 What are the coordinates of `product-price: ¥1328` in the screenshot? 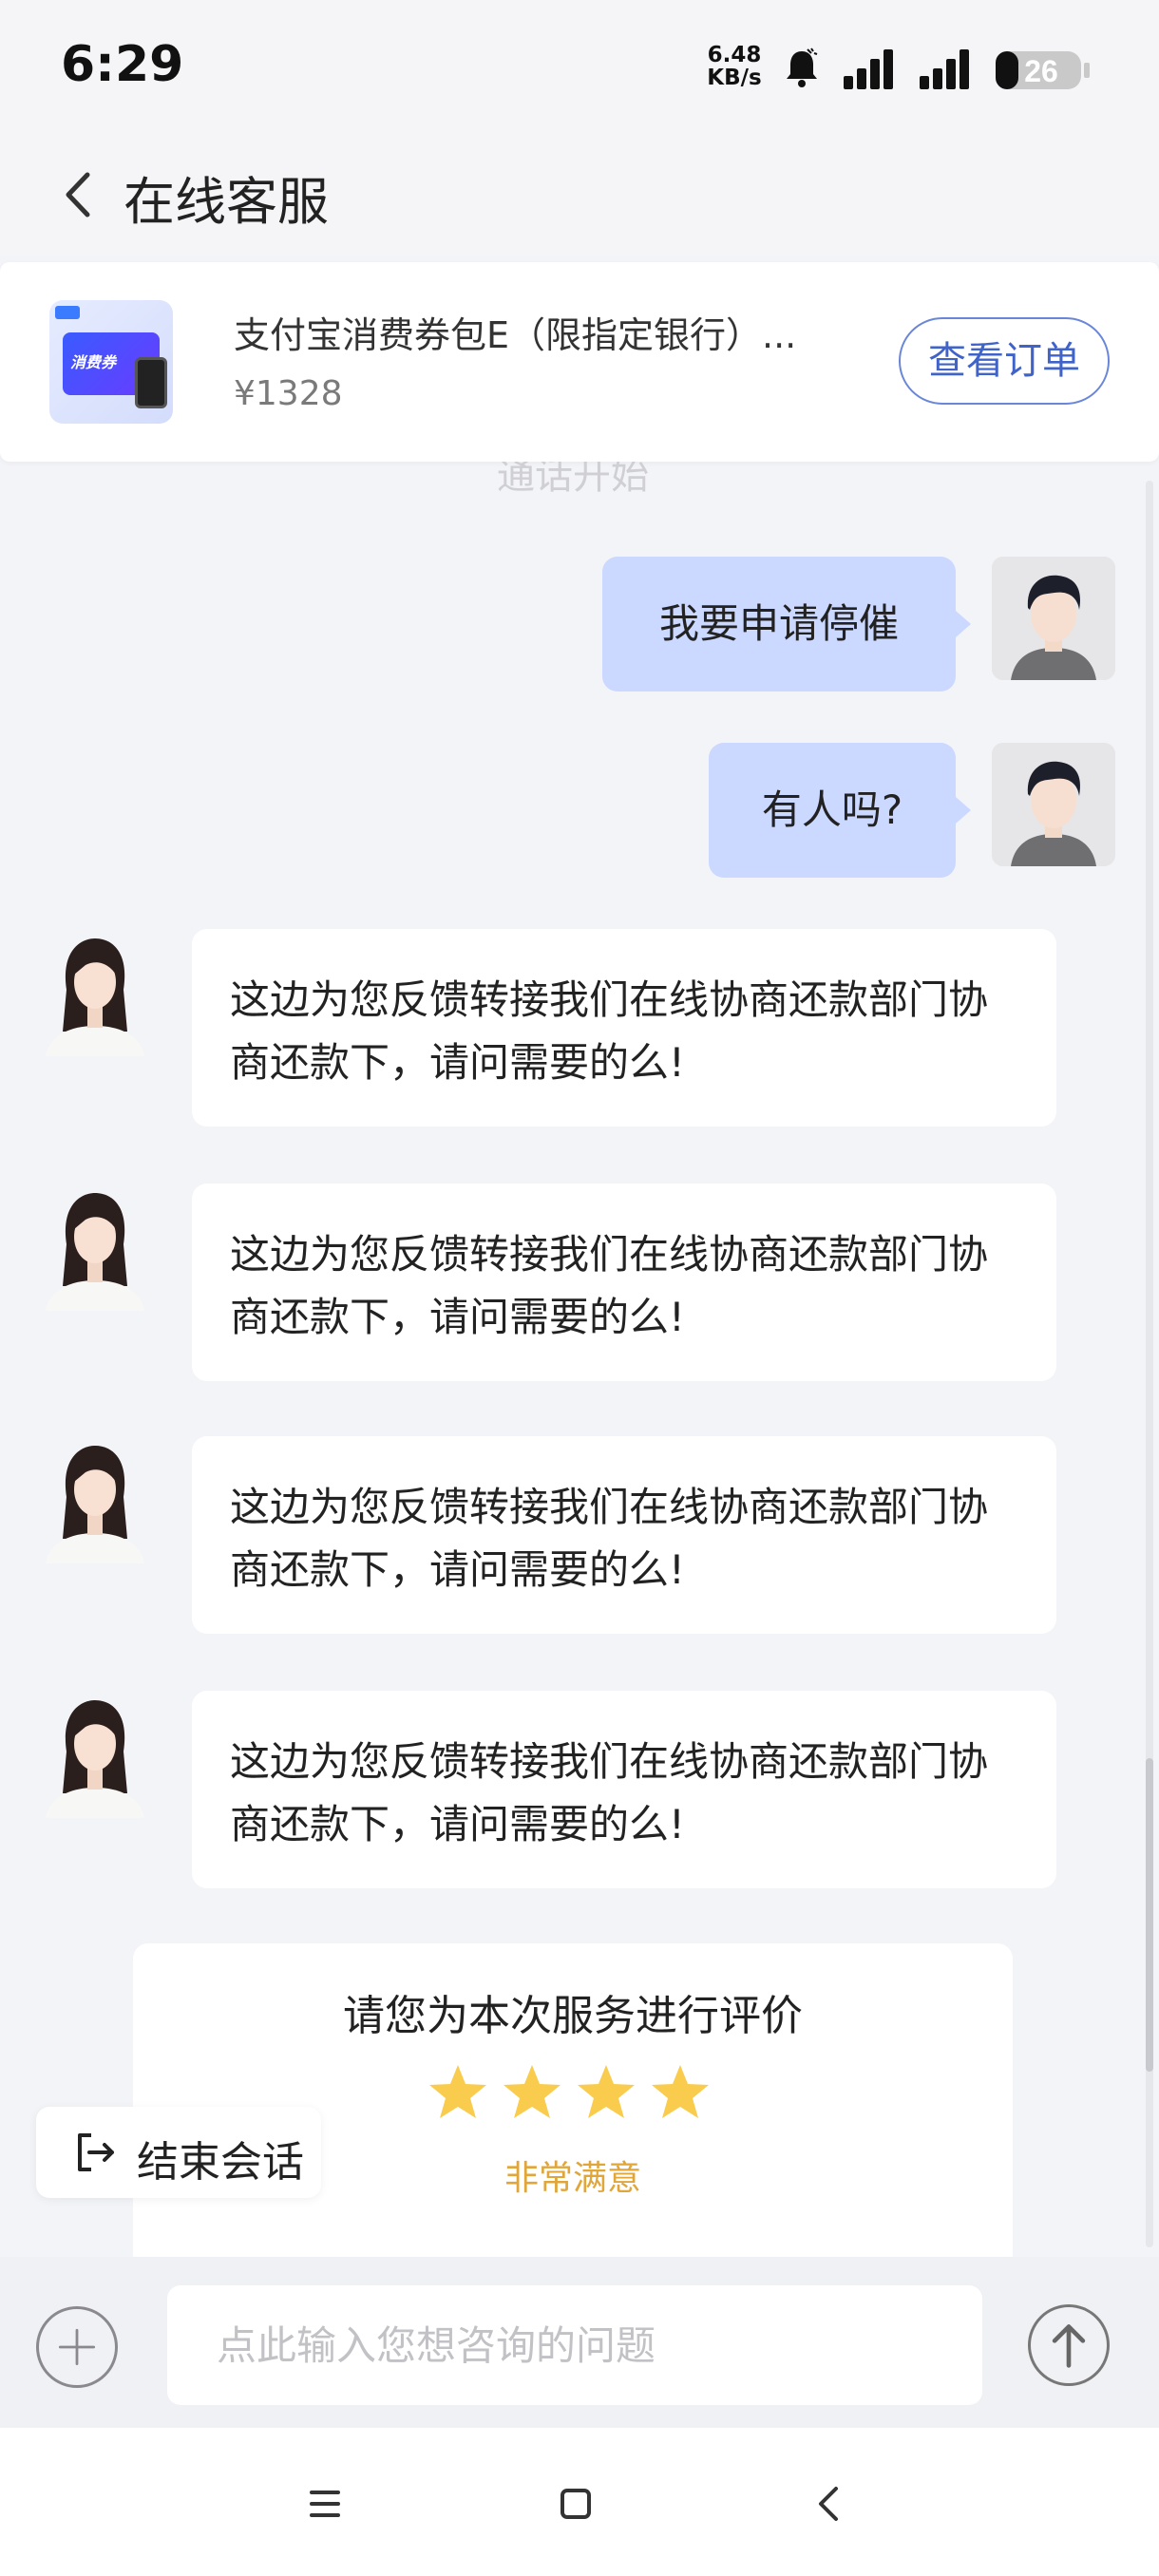 It's located at (288, 393).